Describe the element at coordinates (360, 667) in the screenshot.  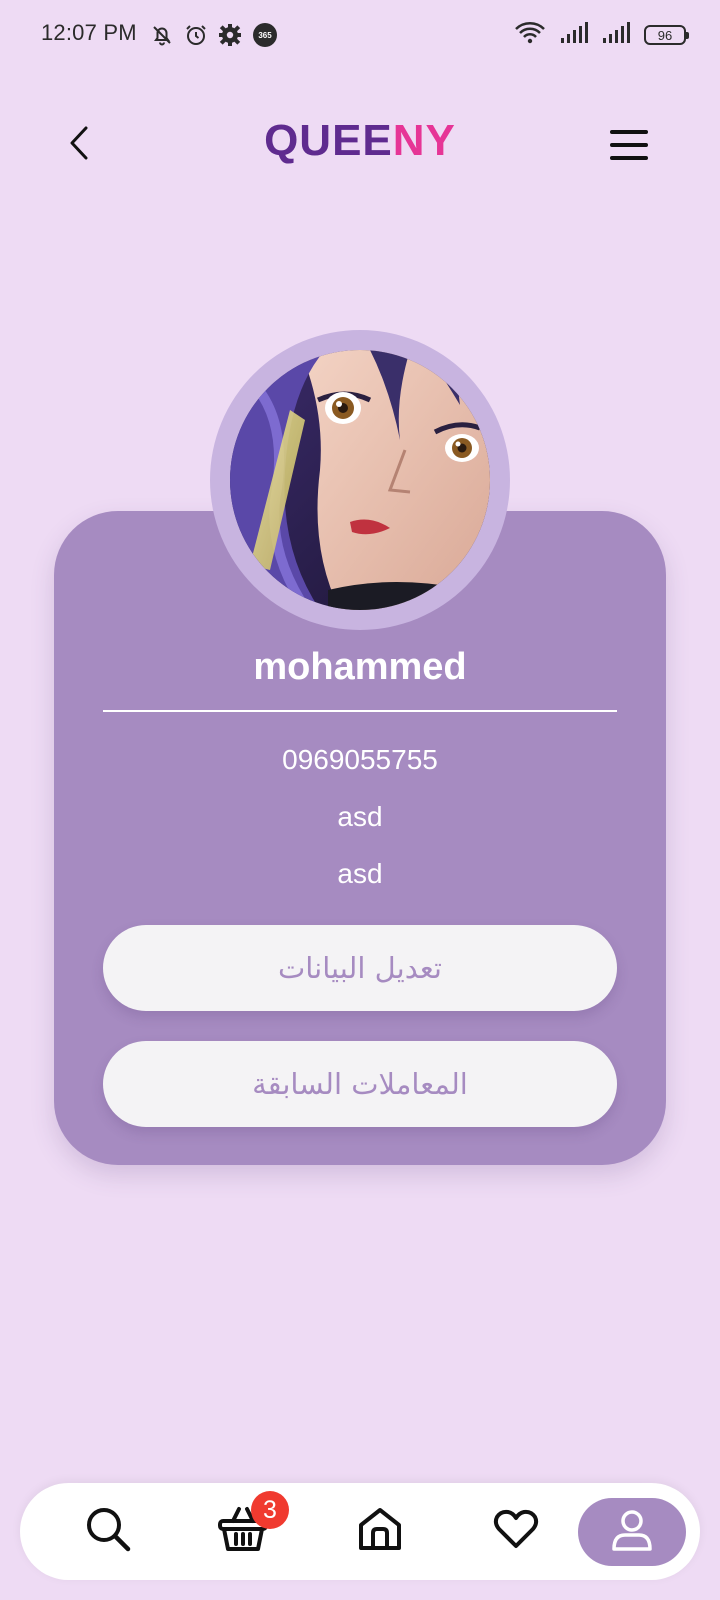
I see `profile-username: mohammed` at that location.